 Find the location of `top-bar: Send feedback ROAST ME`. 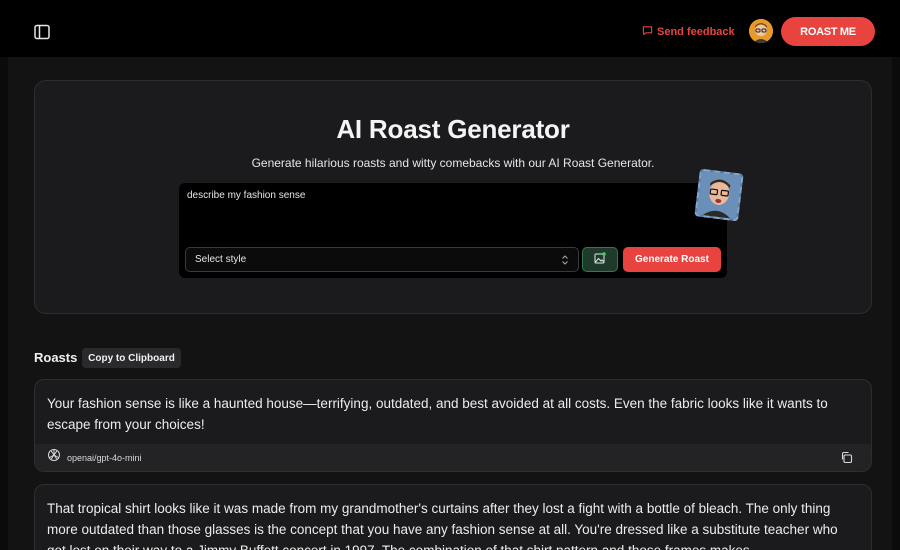

top-bar: Send feedback ROAST ME is located at coordinates (450, 28).